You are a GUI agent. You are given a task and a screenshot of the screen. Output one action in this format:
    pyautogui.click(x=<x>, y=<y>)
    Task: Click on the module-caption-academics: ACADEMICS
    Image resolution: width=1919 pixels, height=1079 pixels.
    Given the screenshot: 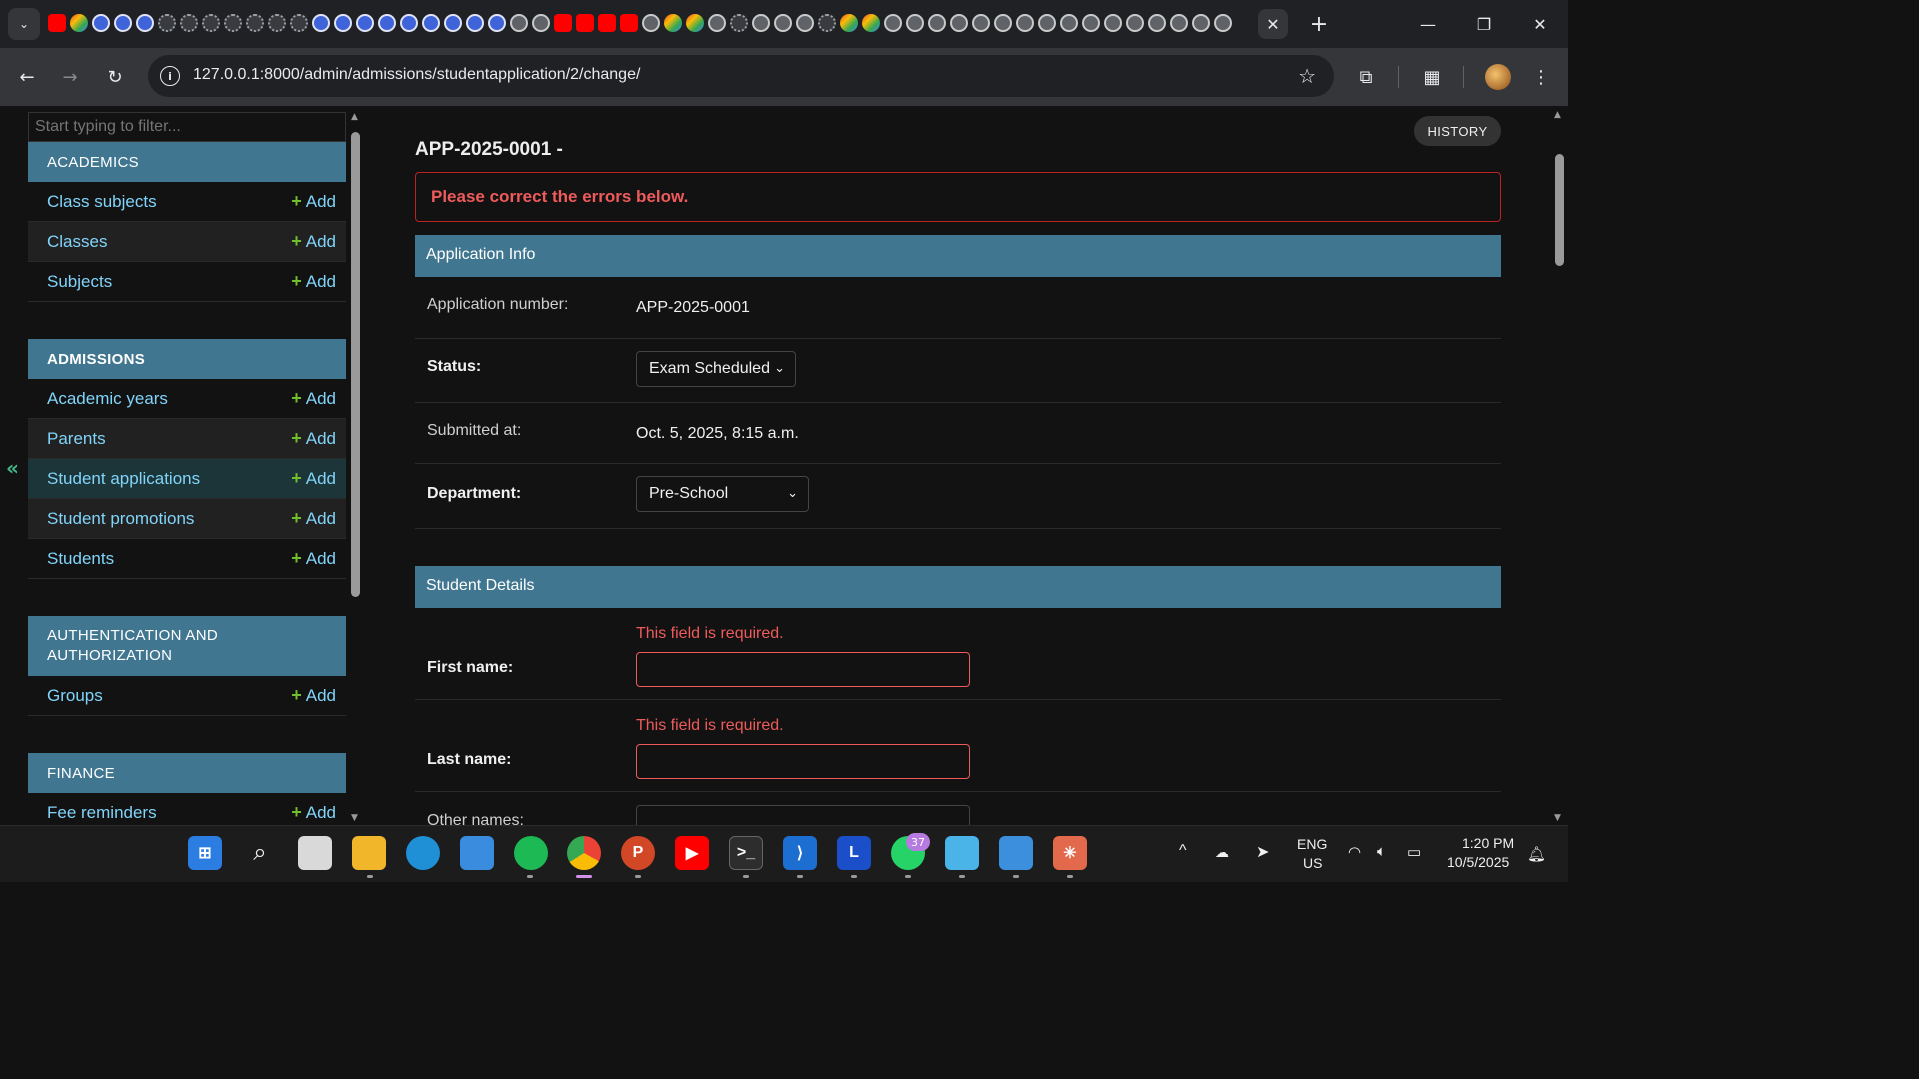 What is the action you would take?
    pyautogui.click(x=187, y=162)
    